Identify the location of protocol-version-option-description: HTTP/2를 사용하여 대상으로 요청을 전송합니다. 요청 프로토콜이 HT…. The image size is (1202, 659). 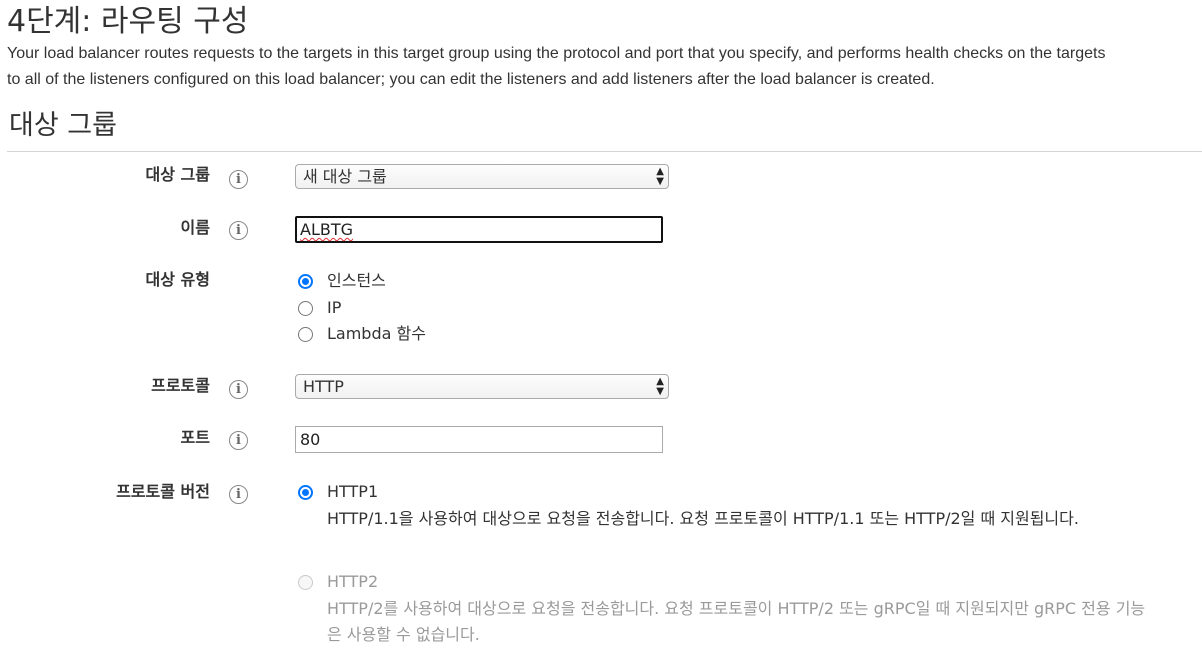
(736, 621).